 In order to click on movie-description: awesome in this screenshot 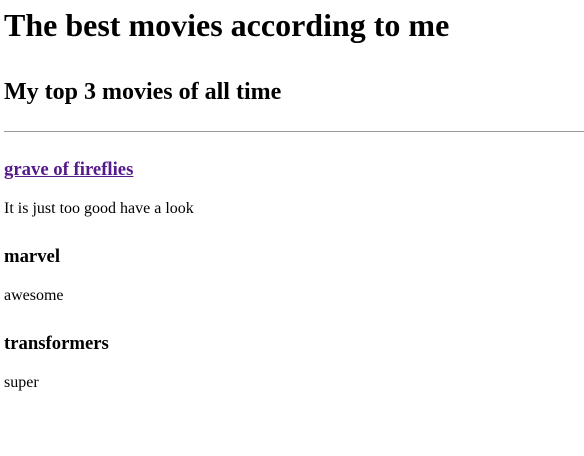, I will do `click(34, 295)`.